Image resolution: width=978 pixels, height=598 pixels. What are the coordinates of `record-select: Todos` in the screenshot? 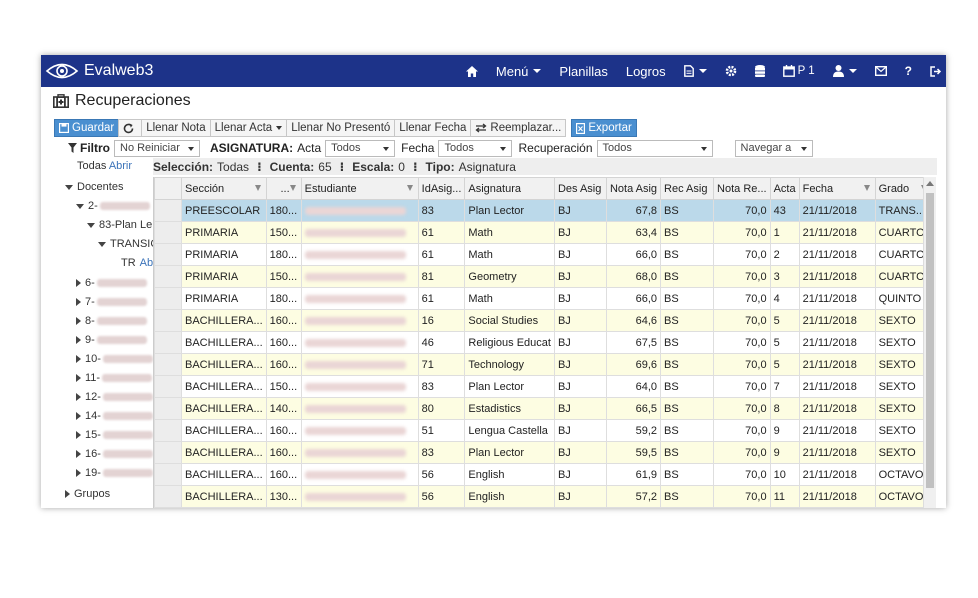 It's located at (360, 148).